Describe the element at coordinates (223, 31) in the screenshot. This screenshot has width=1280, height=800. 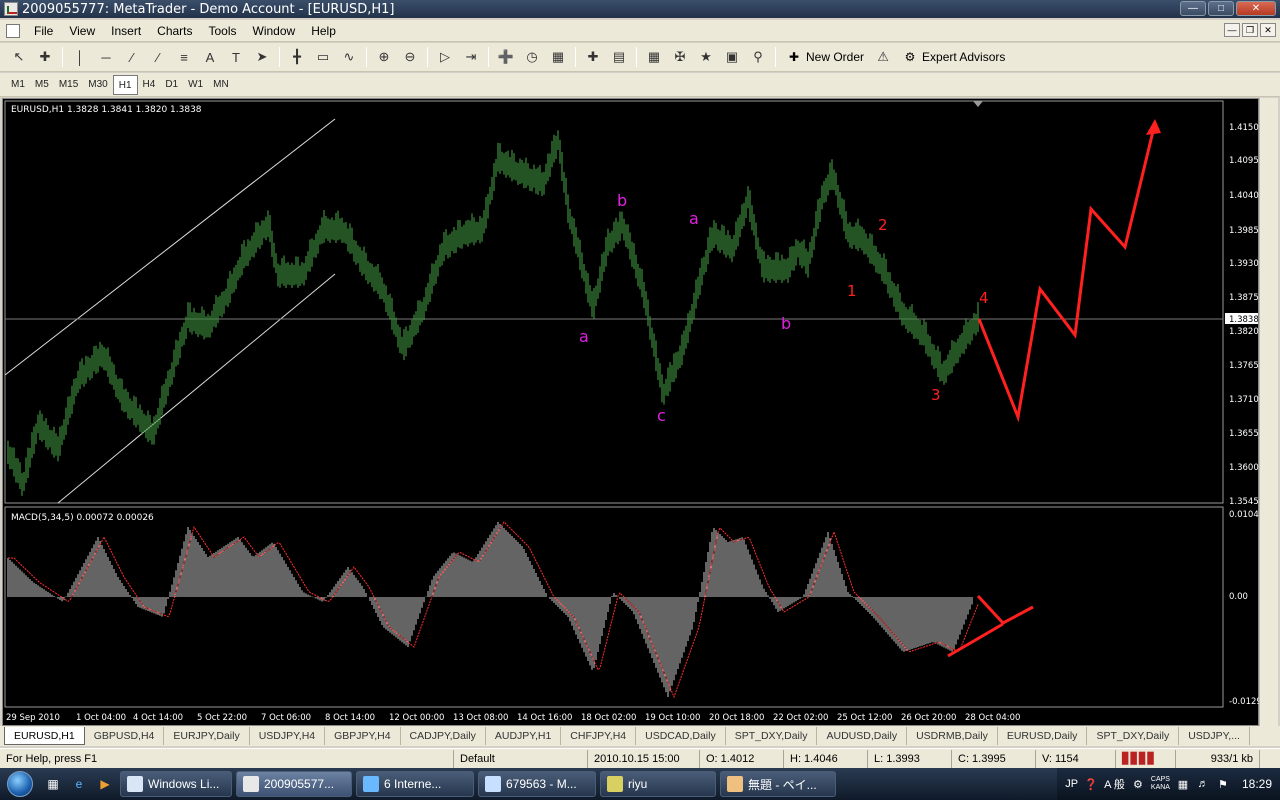
I see `menu-tools: Tools` at that location.